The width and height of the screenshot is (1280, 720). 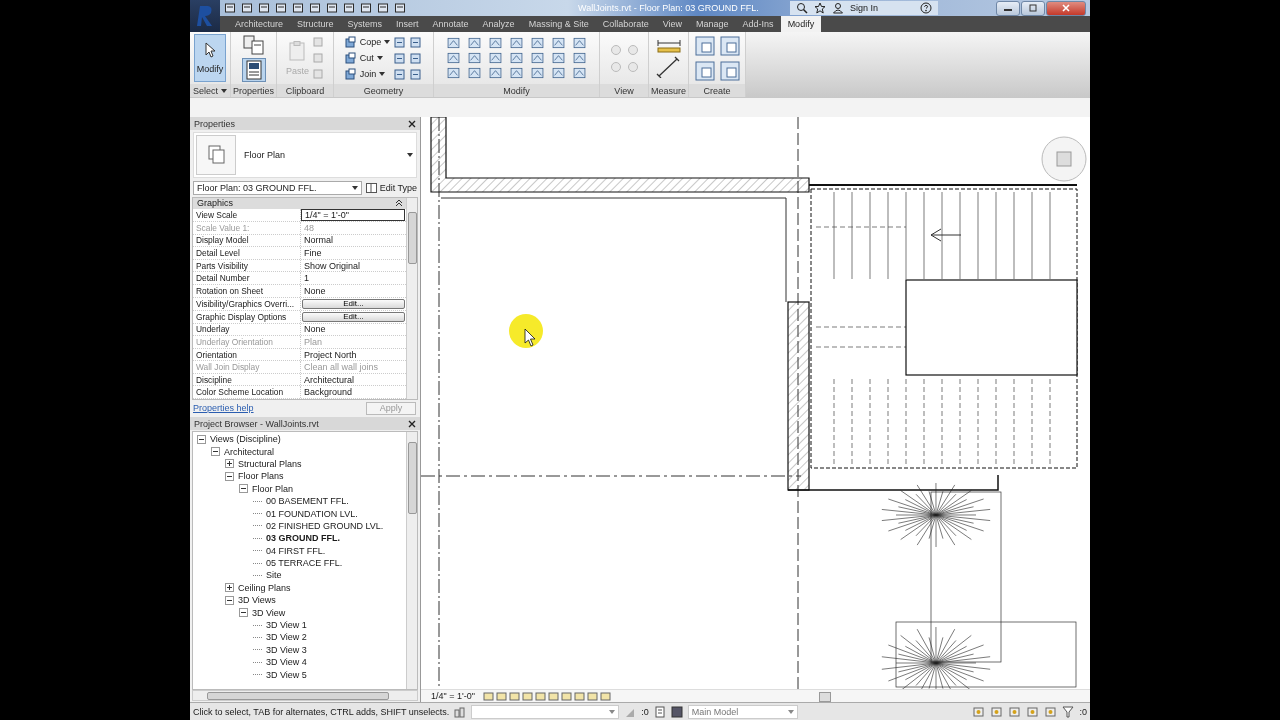 What do you see at coordinates (363, 58) in the screenshot?
I see `geometry-button: Cut` at bounding box center [363, 58].